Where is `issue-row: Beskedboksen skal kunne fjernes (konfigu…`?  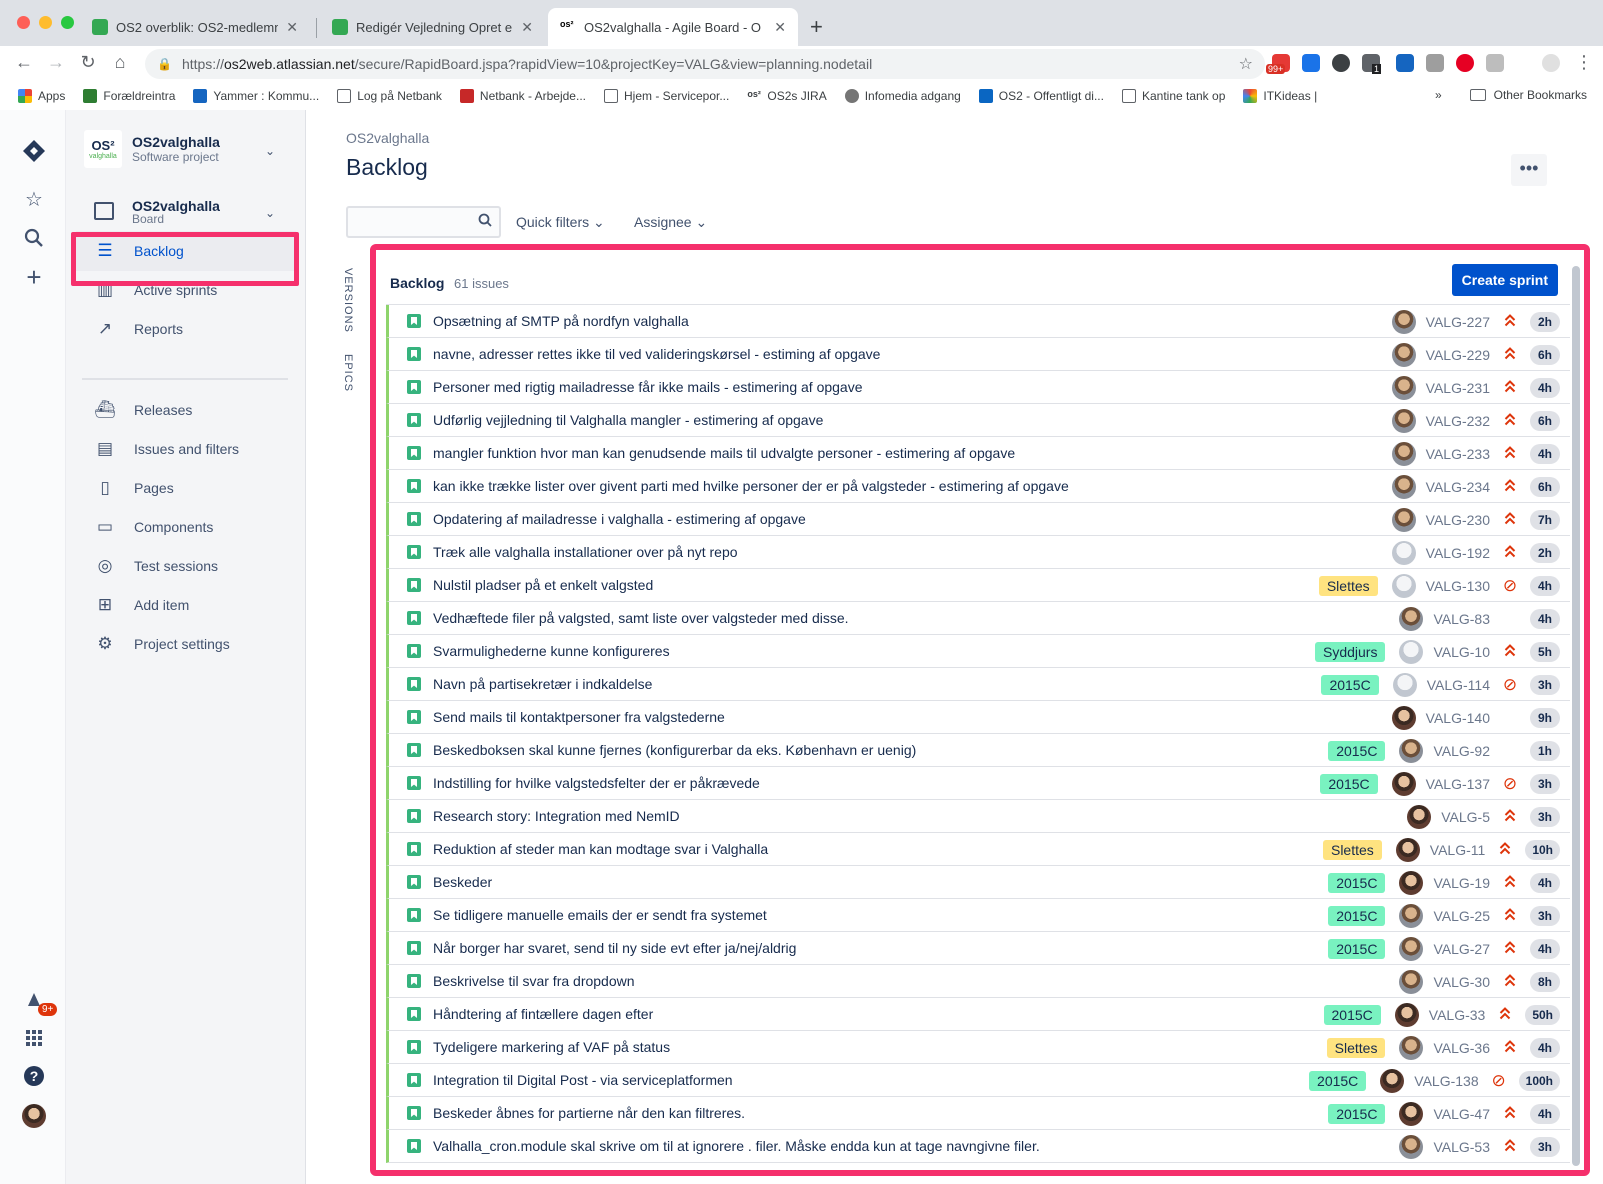
issue-row: Beskedboksen skal kunne fjernes (konfigu… is located at coordinates (978, 750).